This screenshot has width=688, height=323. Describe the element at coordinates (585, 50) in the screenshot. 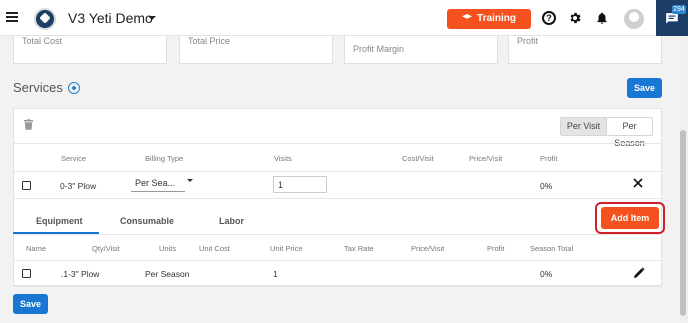

I see `profit-card: Profit` at that location.